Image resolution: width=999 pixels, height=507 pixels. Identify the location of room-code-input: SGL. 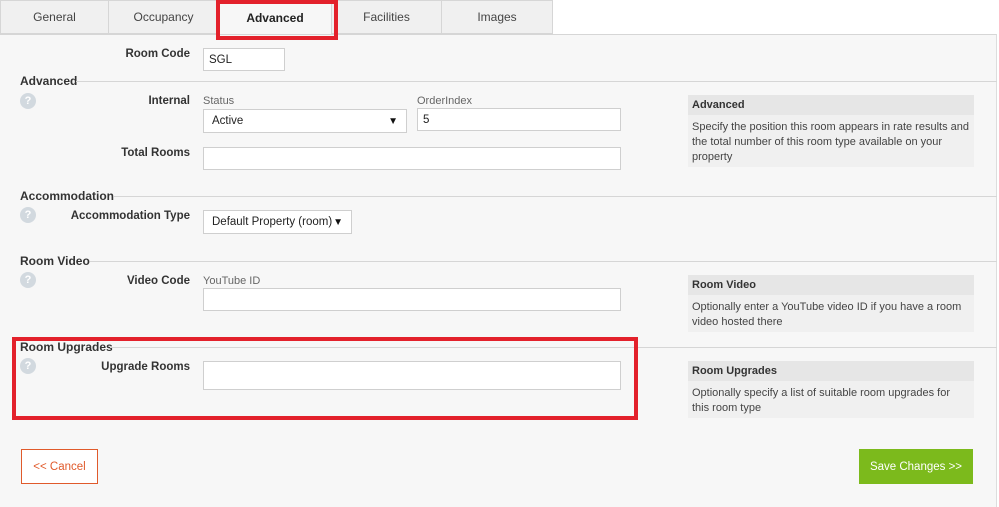
(244, 59).